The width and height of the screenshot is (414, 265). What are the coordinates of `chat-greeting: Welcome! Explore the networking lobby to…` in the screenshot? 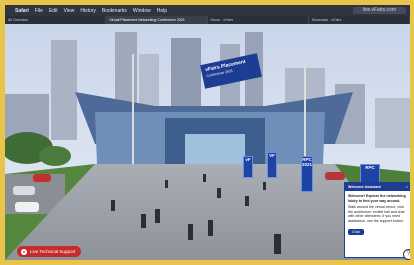 It's located at (377, 198).